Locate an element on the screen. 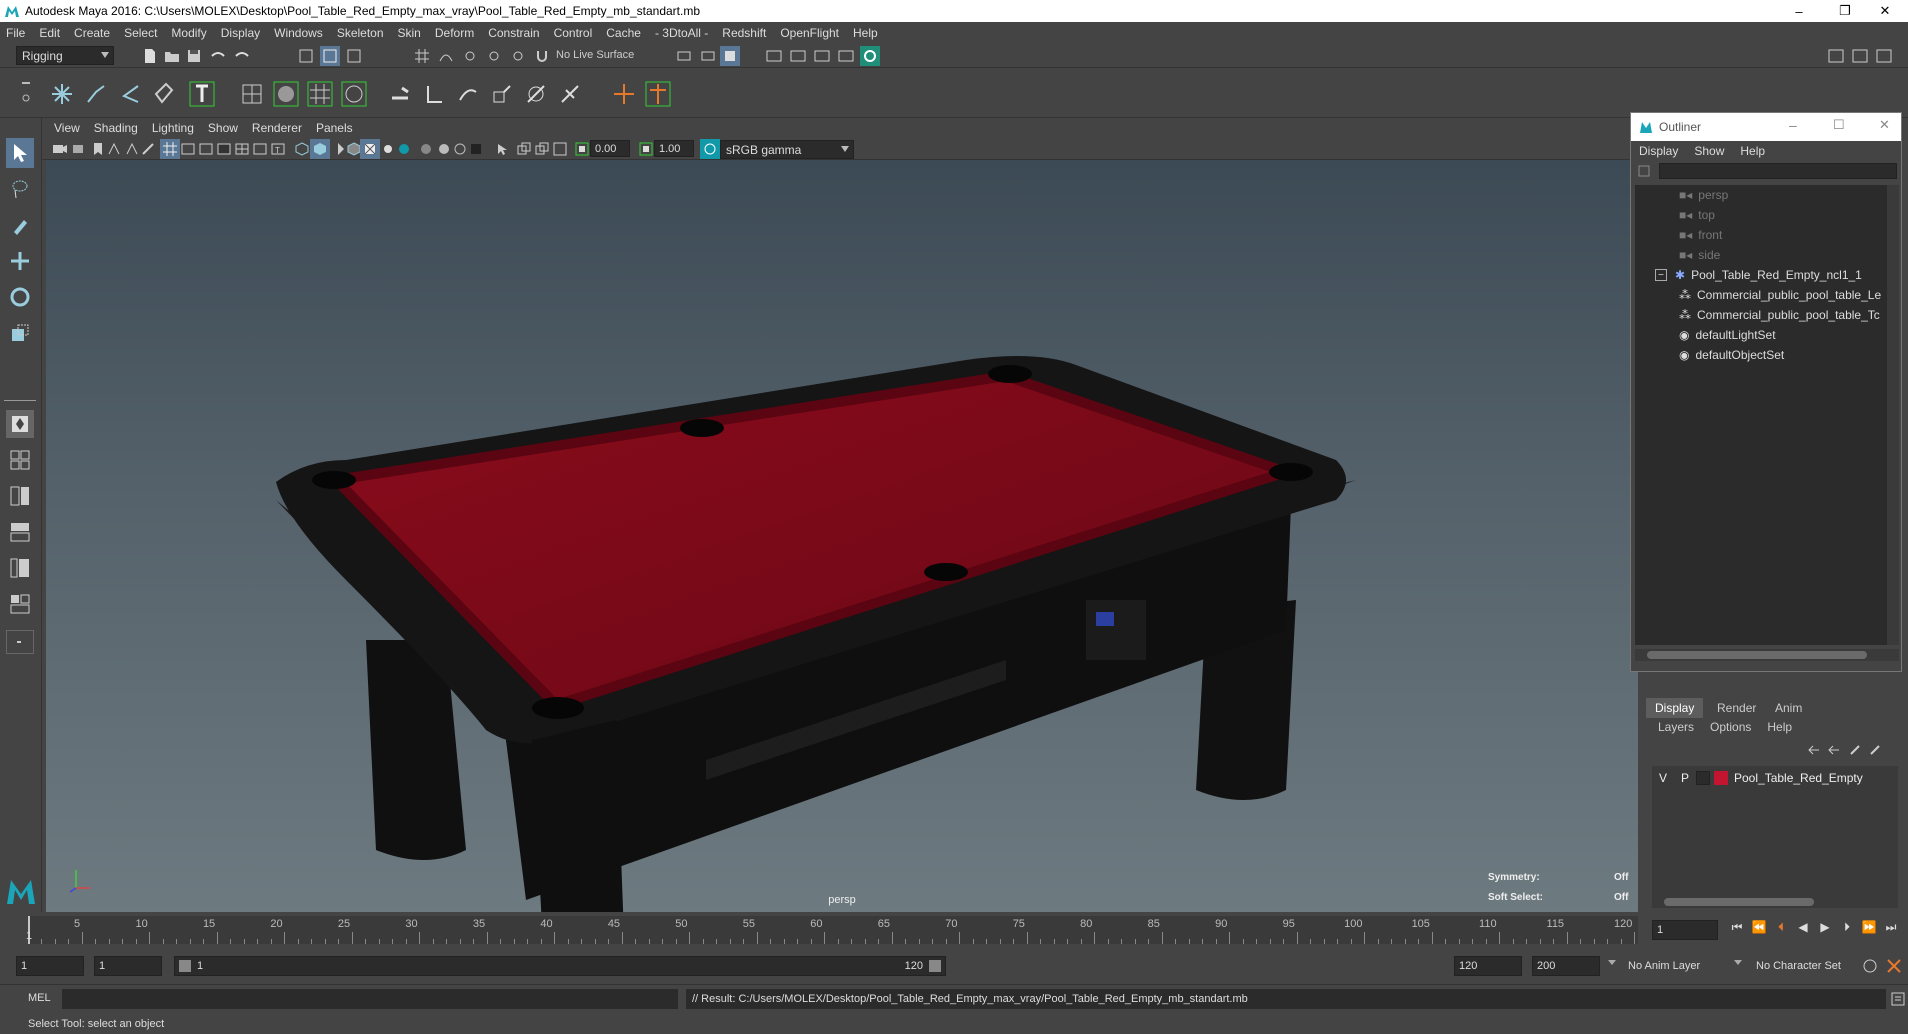 Image resolution: width=1908 pixels, height=1034 pixels. ipr-render-icon is located at coordinates (798, 56).